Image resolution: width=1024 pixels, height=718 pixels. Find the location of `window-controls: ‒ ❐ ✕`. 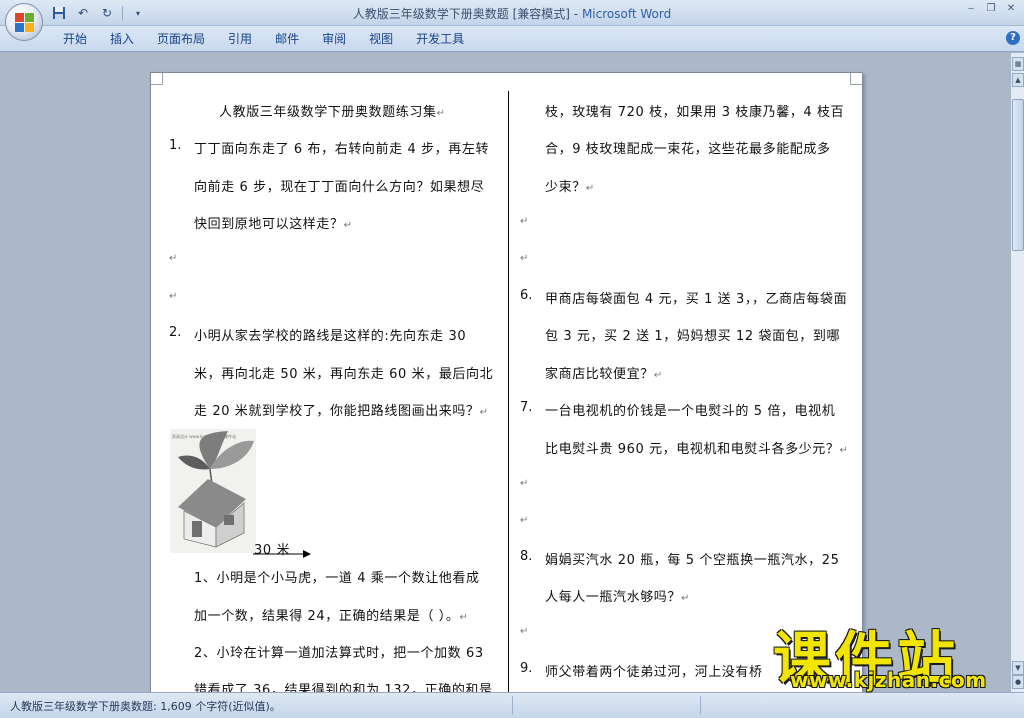

window-controls: ‒ ❐ ✕ is located at coordinates (991, 9).